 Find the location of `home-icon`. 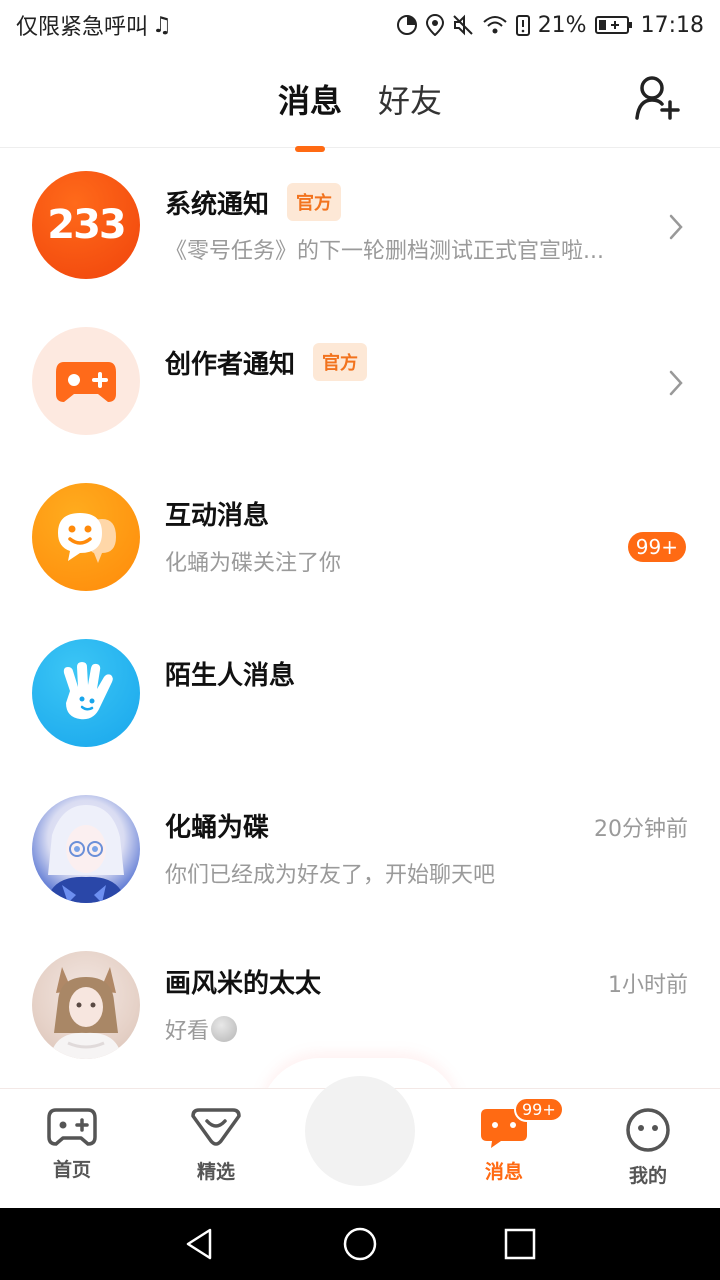

home-icon is located at coordinates (360, 1244).